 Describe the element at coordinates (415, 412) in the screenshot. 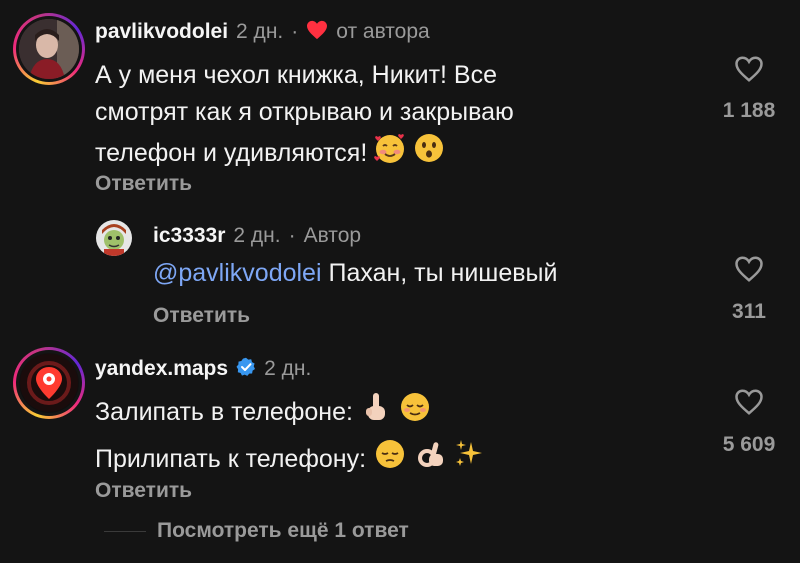

I see `relieved-face-icon` at that location.